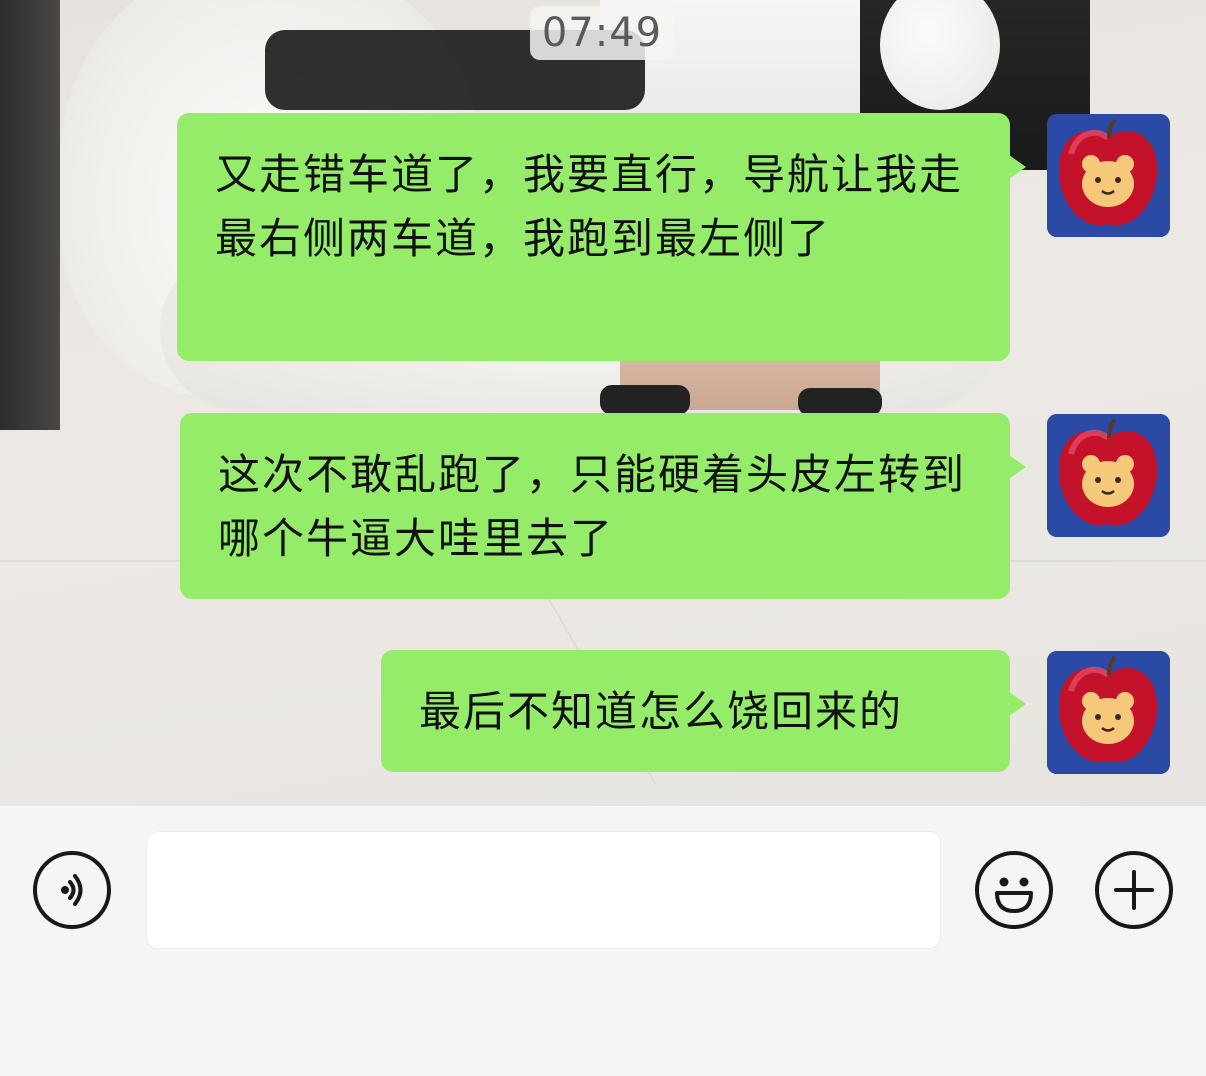 The width and height of the screenshot is (1206, 1076). I want to click on plus-button, so click(1134, 890).